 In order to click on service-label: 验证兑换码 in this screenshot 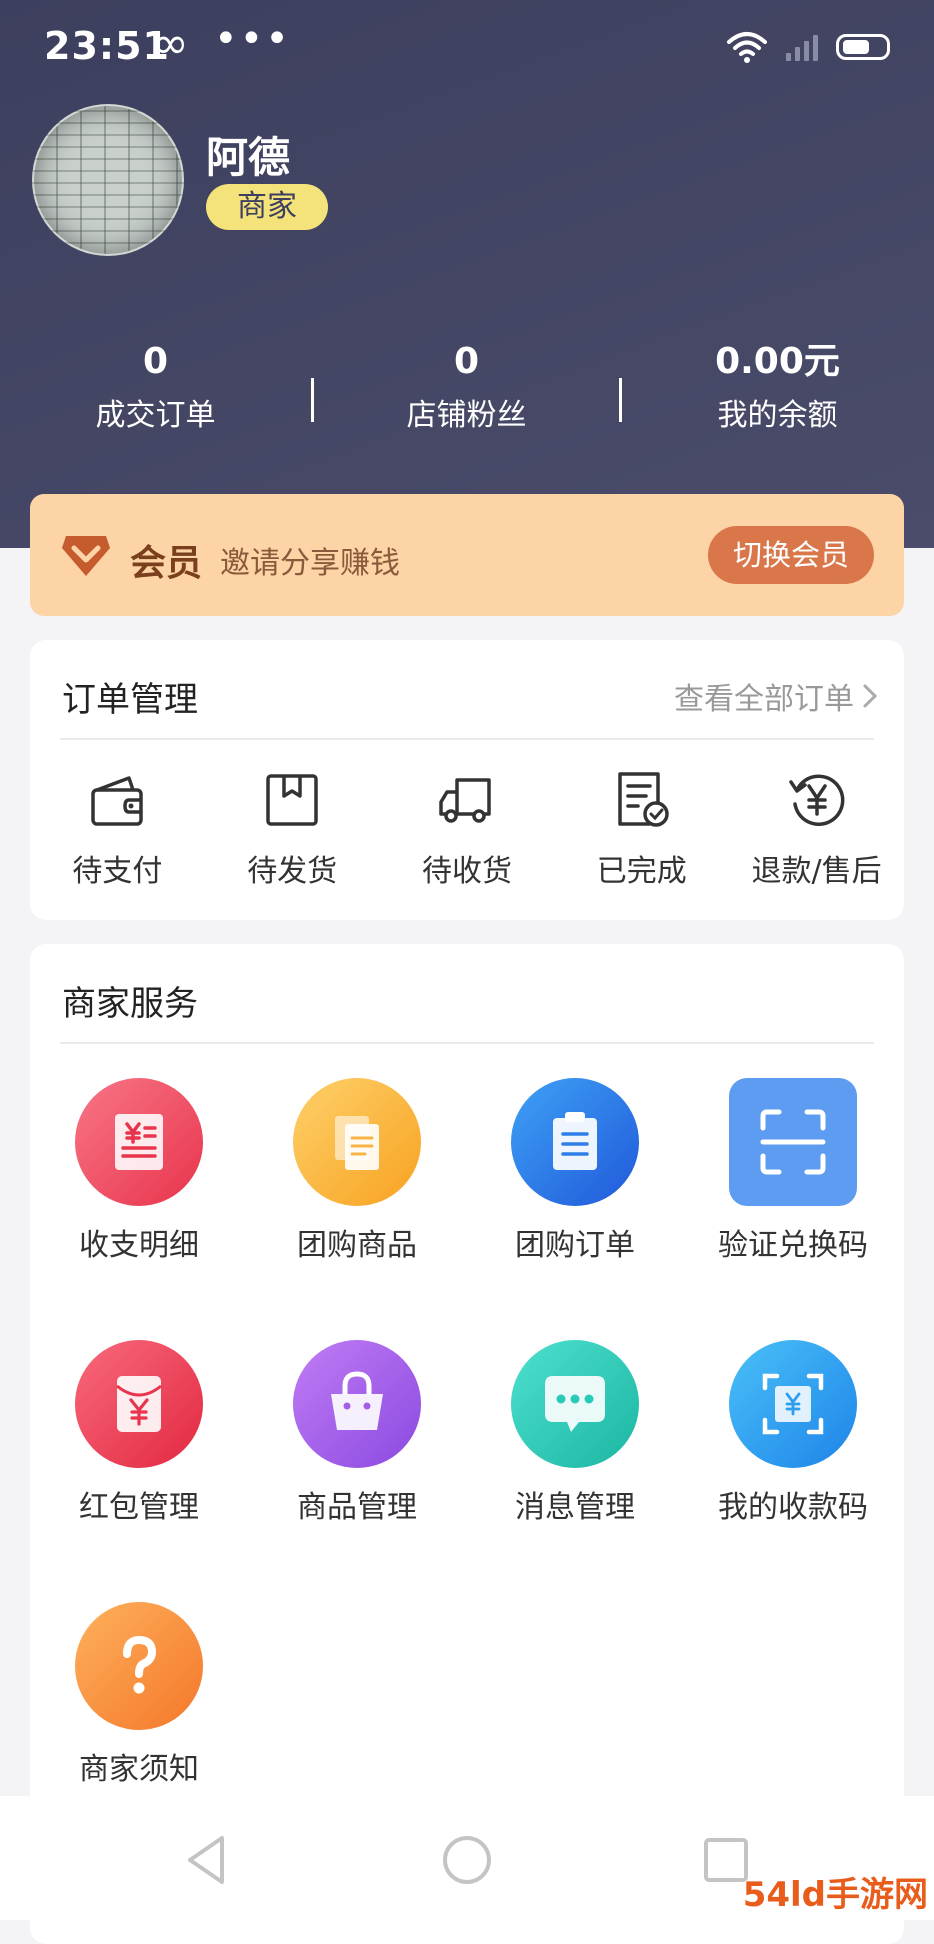, I will do `click(793, 1245)`.